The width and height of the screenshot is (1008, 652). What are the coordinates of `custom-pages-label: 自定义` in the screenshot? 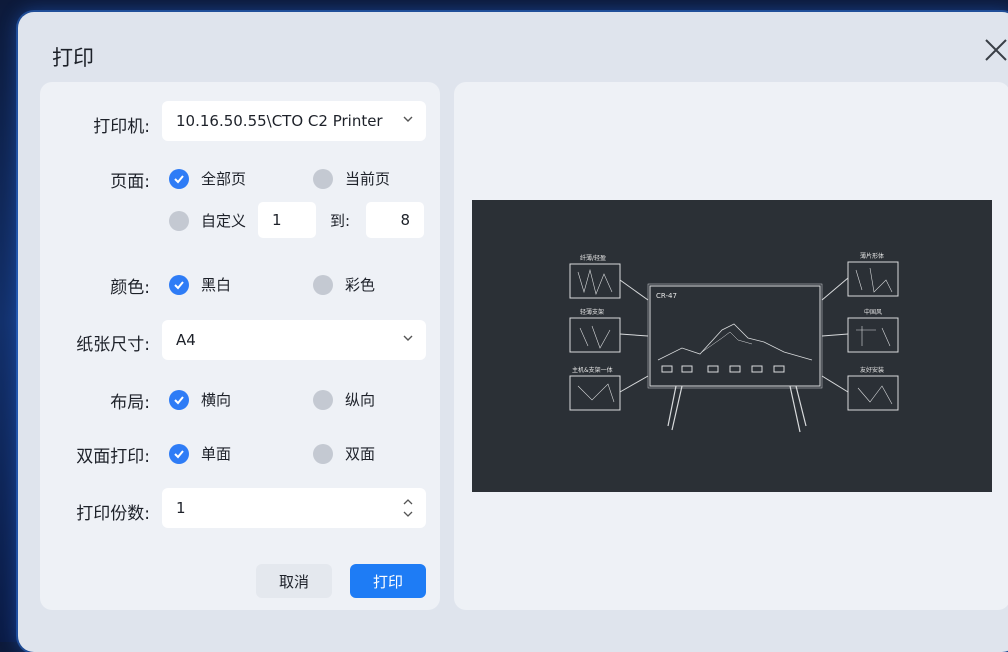 It's located at (224, 221).